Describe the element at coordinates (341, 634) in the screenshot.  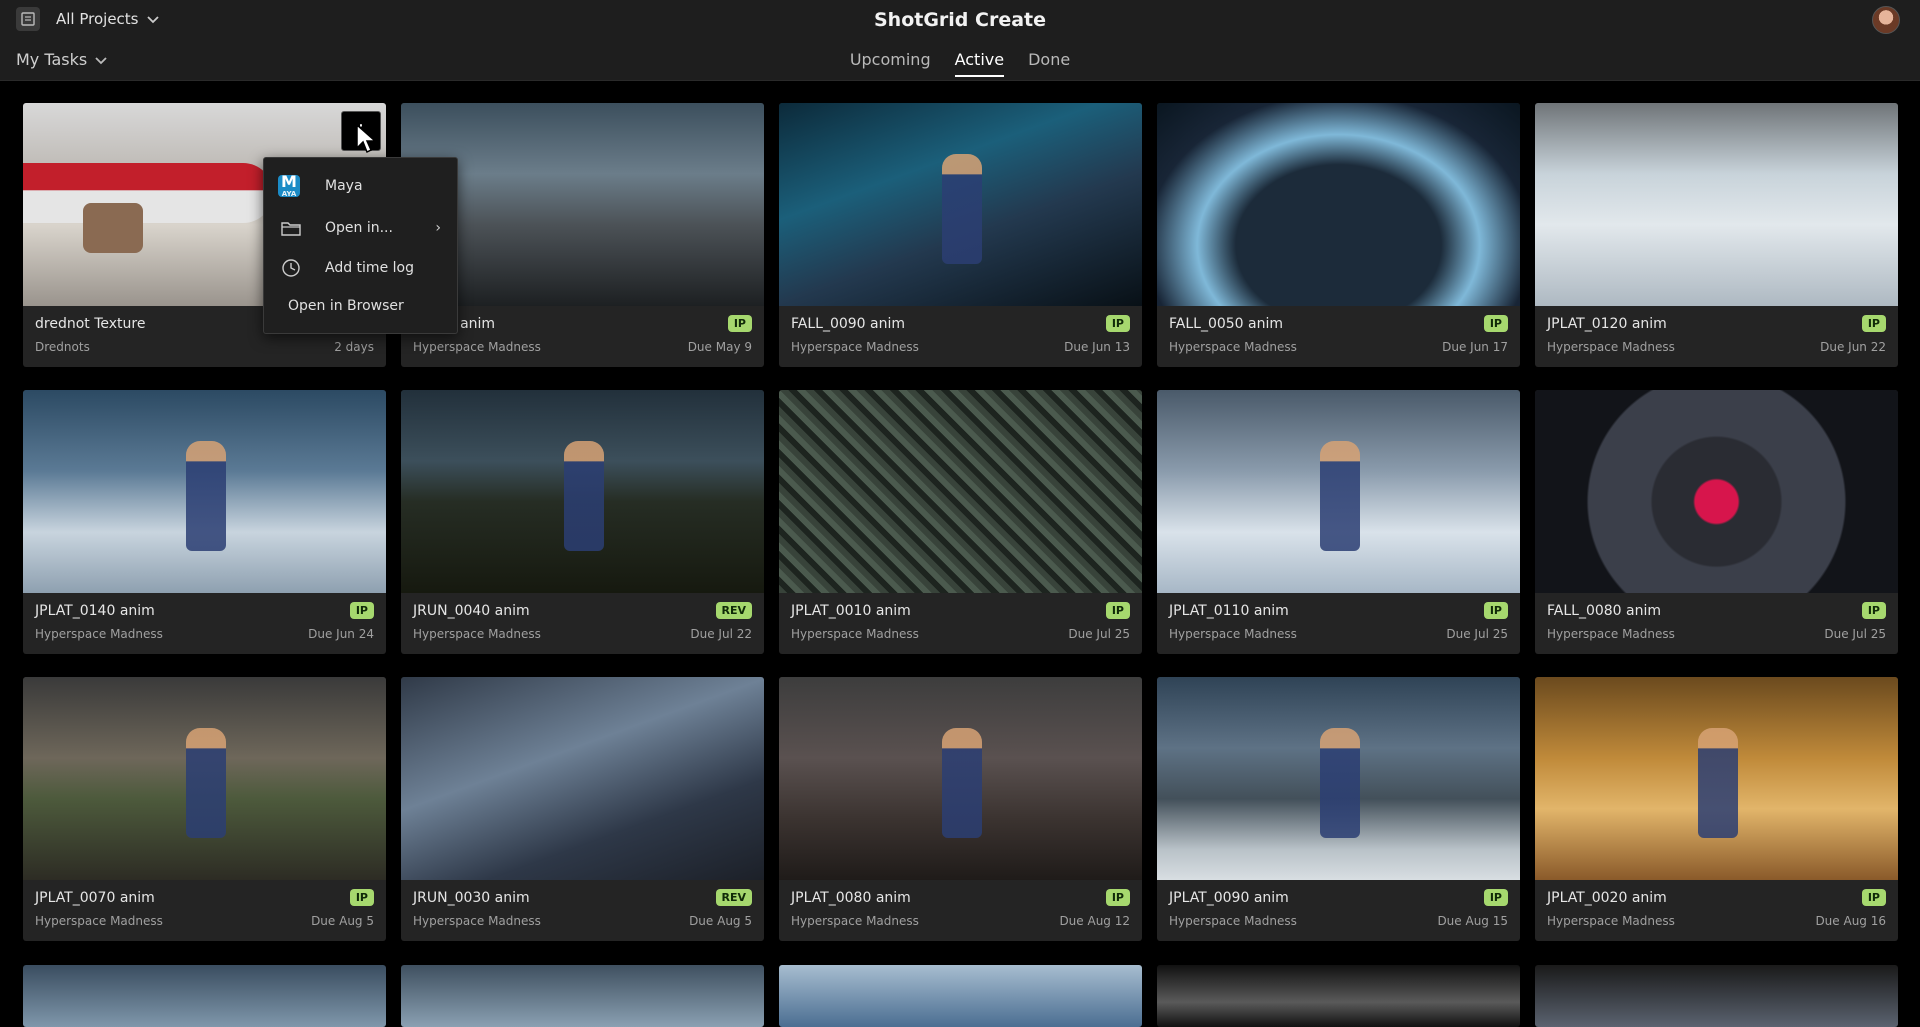
I see `task-due: Due Jun 24` at that location.